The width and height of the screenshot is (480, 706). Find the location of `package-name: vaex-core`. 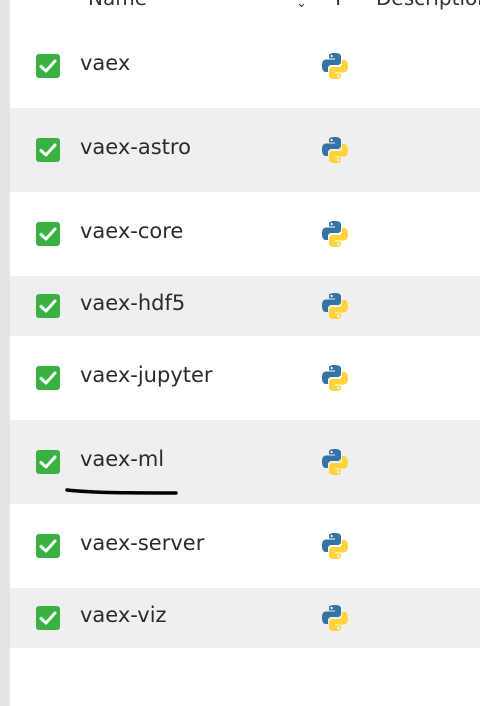

package-name: vaex-core is located at coordinates (132, 231).